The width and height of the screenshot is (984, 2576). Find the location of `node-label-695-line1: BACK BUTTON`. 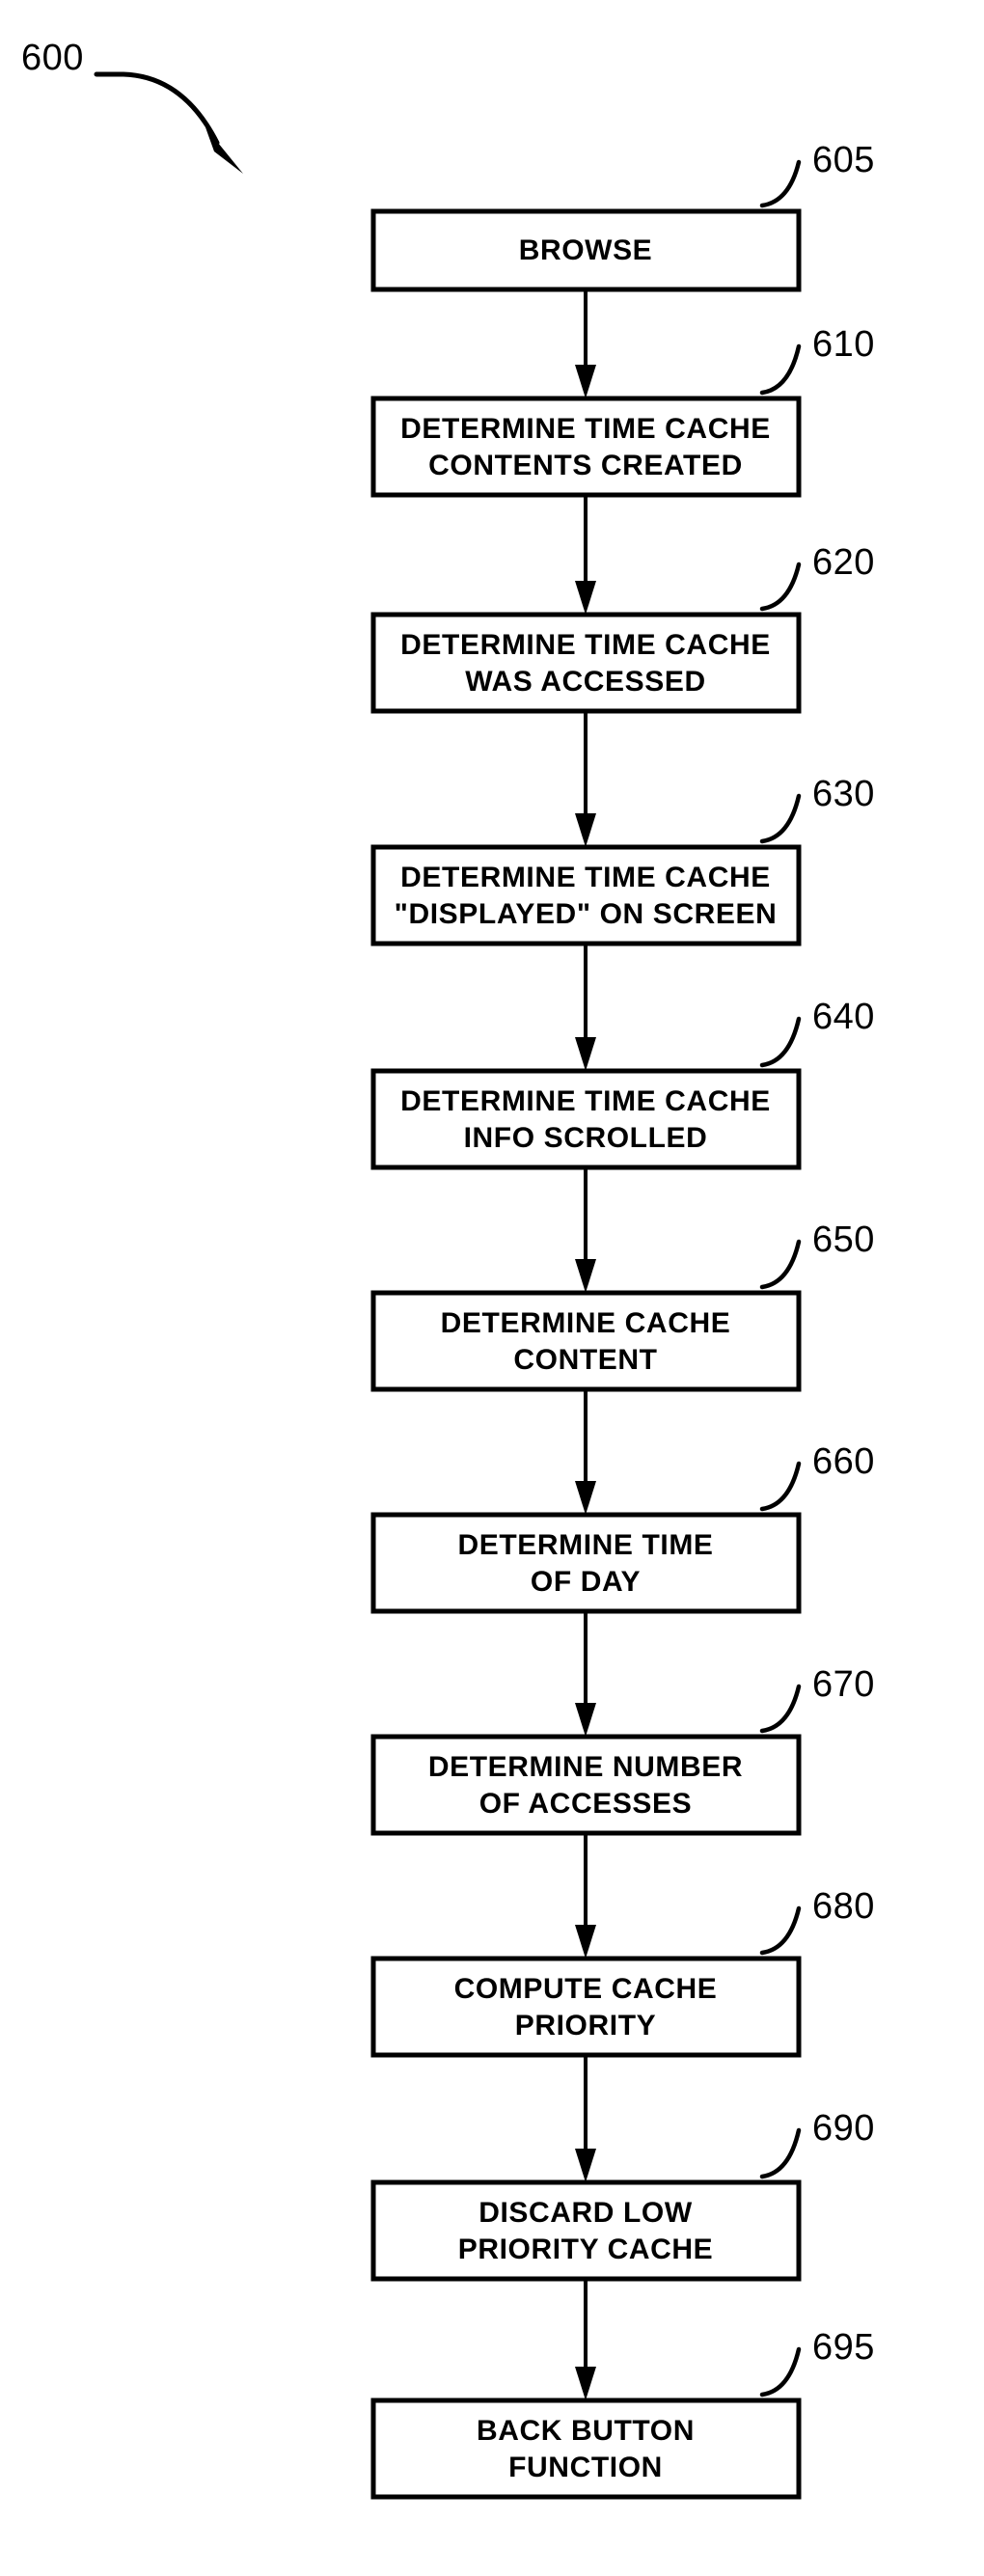

node-label-695-line1: BACK BUTTON is located at coordinates (586, 2431).